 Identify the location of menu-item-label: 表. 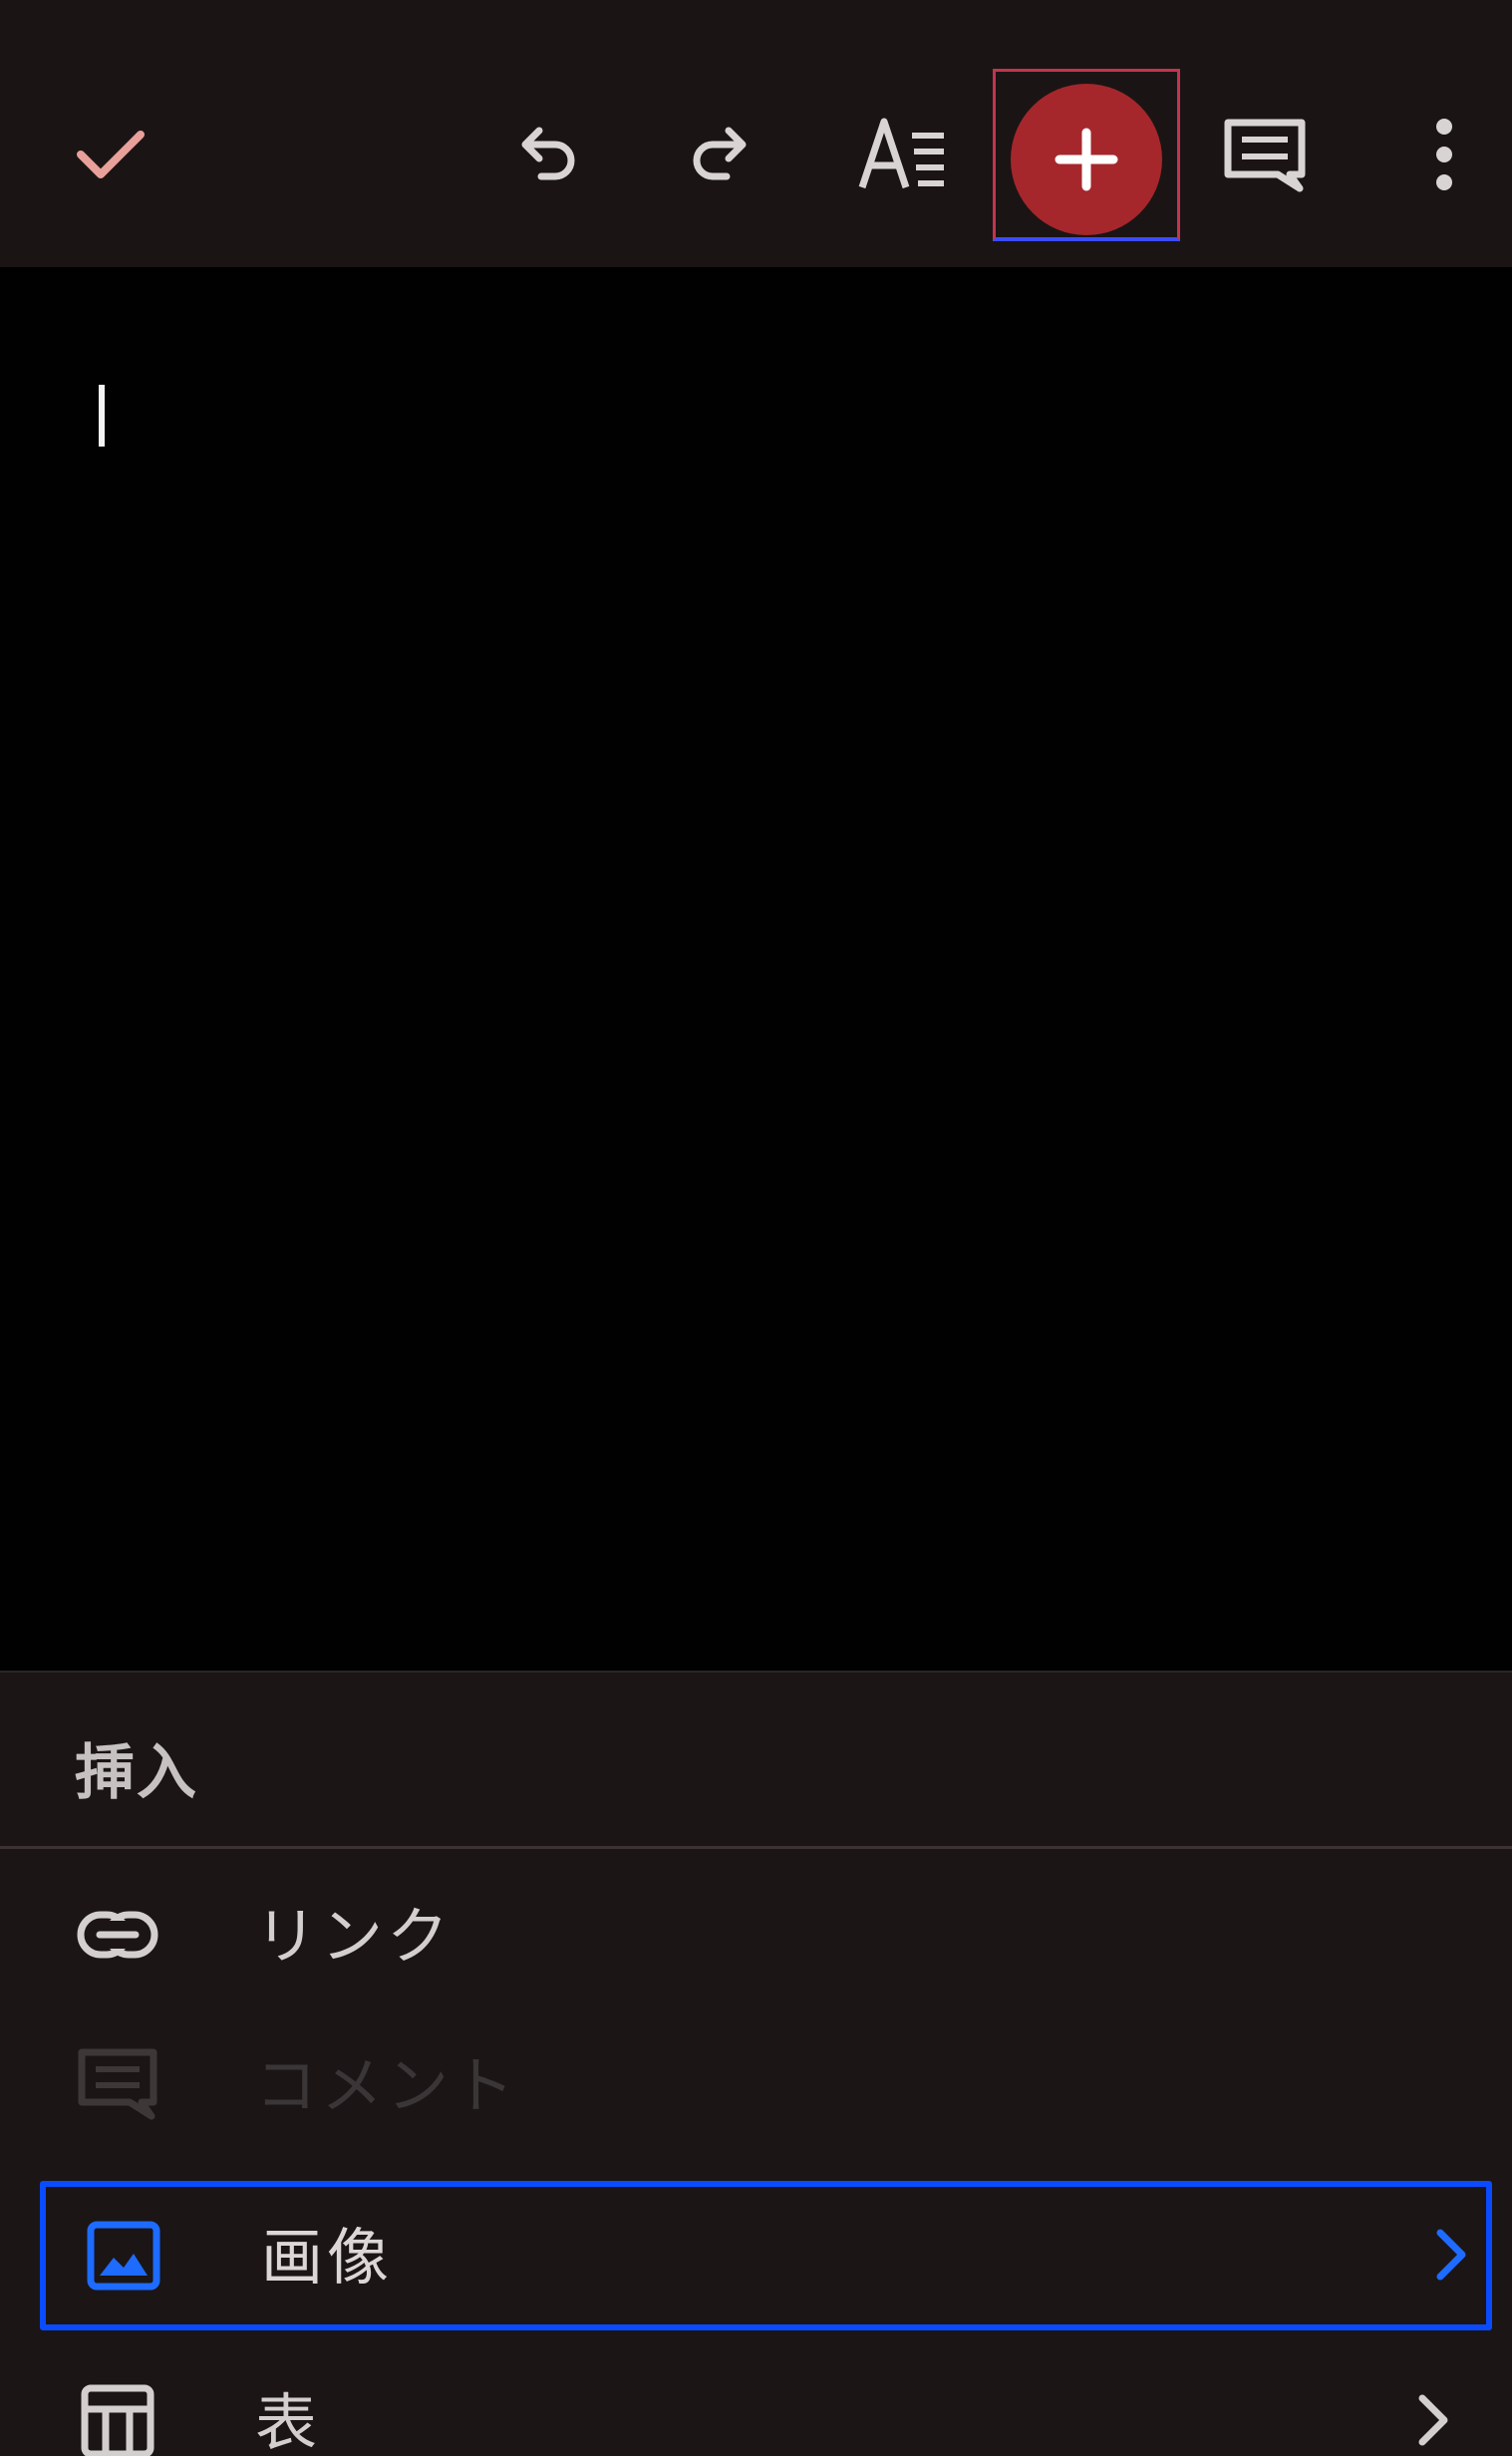
(289, 2421).